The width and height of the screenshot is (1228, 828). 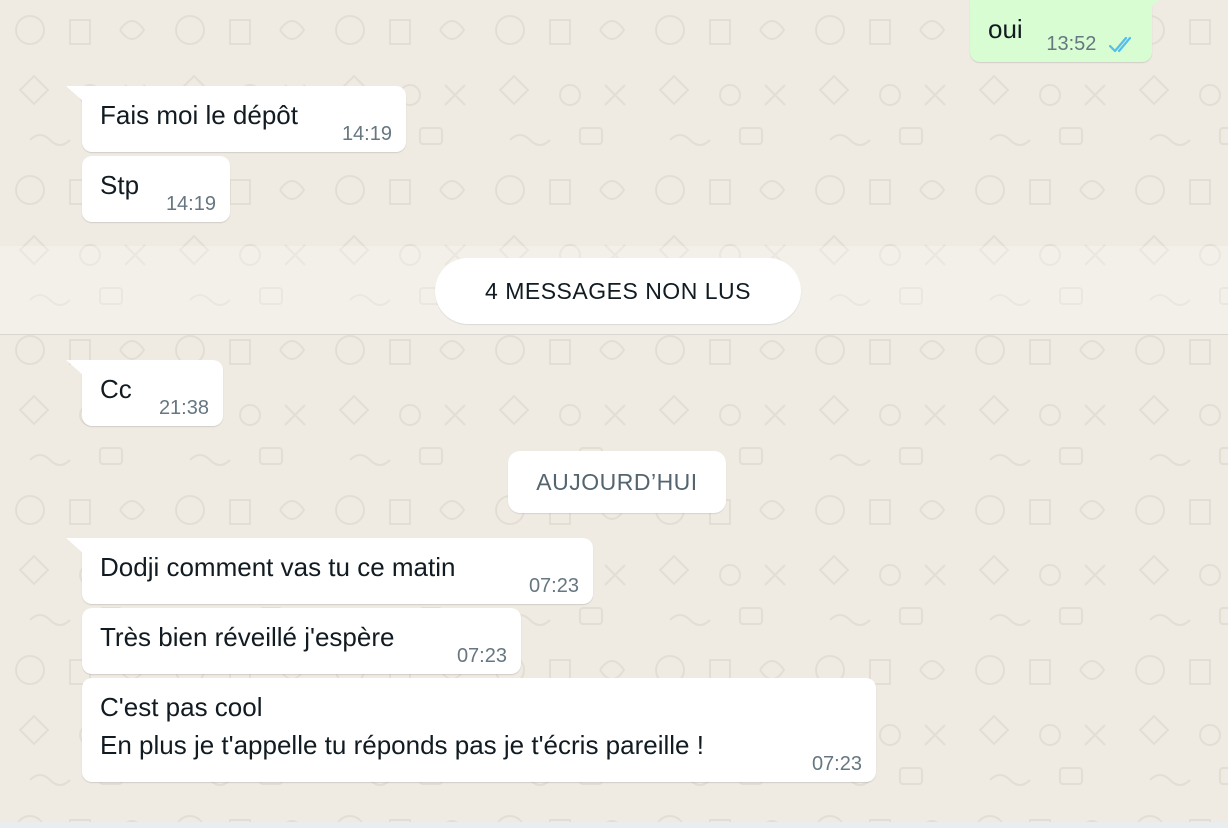 What do you see at coordinates (278, 567) in the screenshot?
I see `message-text: Dodji comment vas tu ce matin` at bounding box center [278, 567].